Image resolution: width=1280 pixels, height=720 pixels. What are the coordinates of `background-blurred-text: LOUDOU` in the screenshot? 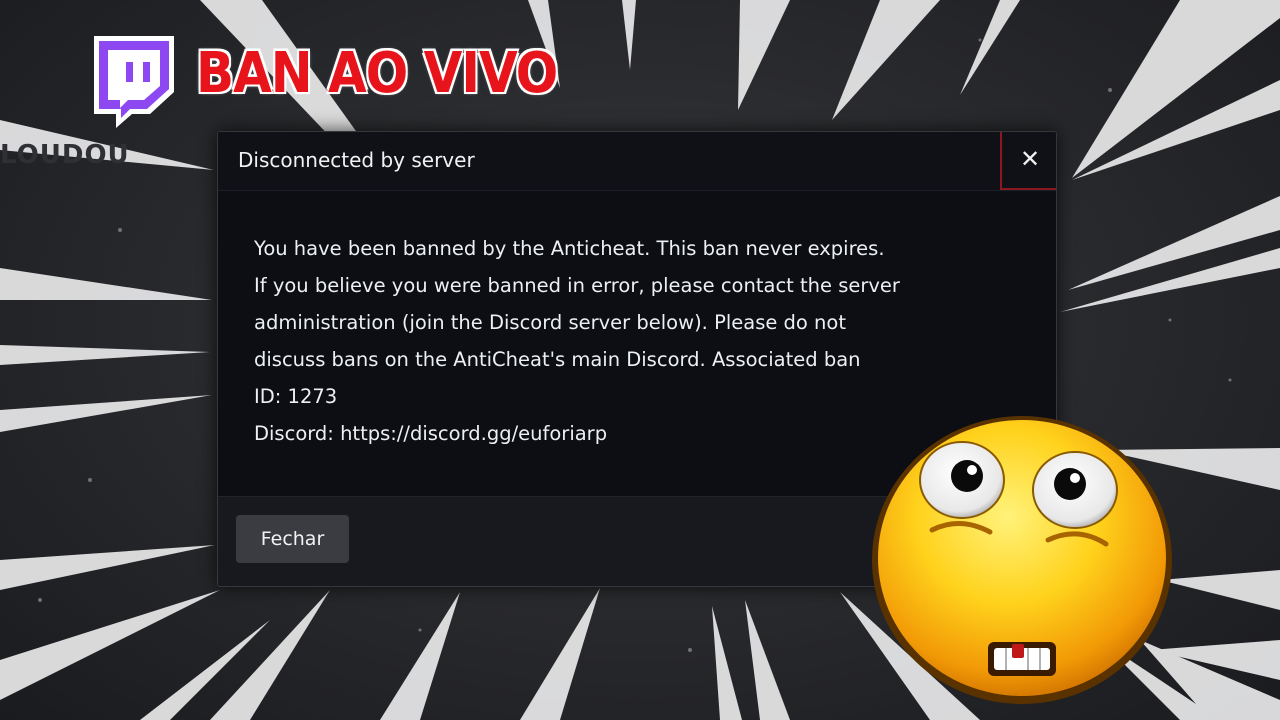 It's located at (65, 155).